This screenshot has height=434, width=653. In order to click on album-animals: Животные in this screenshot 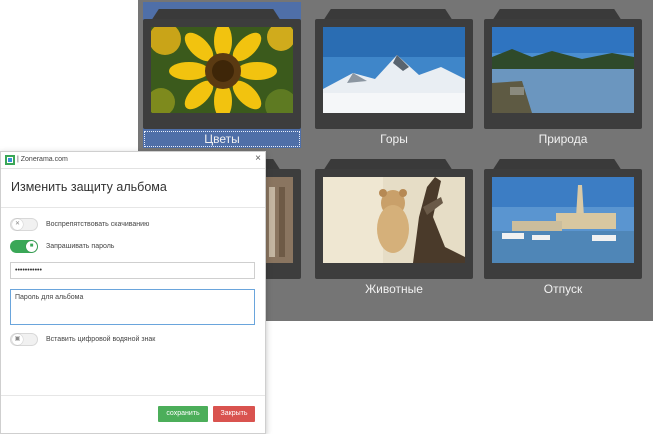, I will do `click(394, 225)`.